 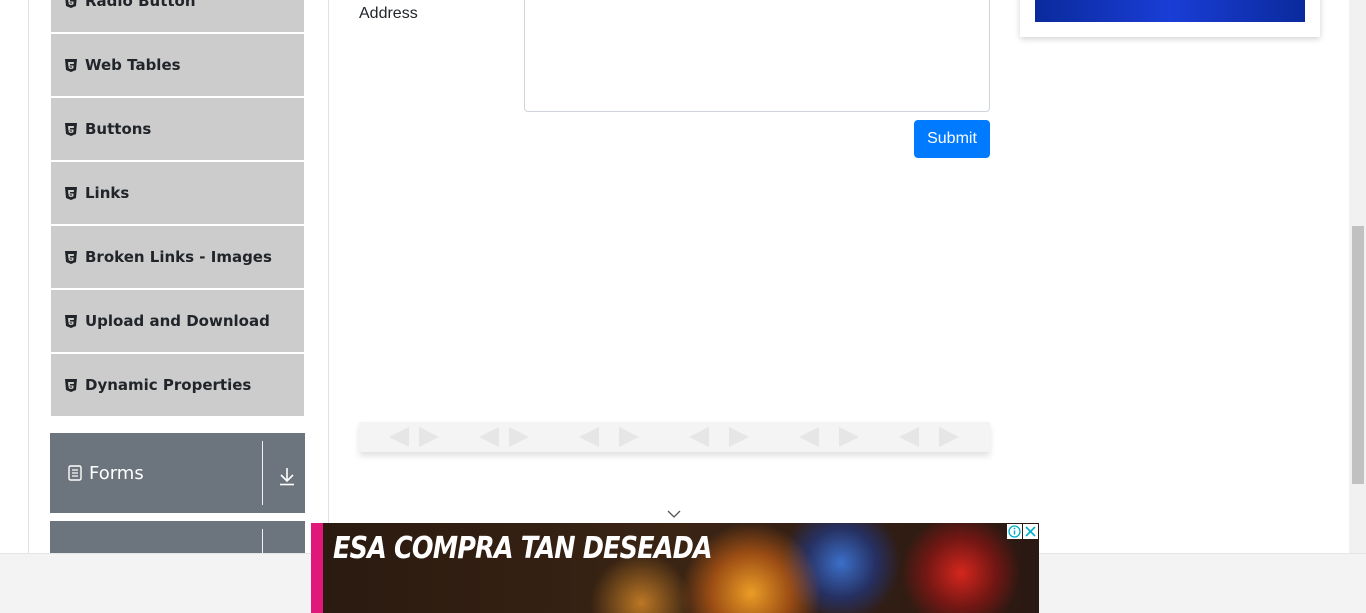 I want to click on chevron-down-icon, so click(x=674, y=514).